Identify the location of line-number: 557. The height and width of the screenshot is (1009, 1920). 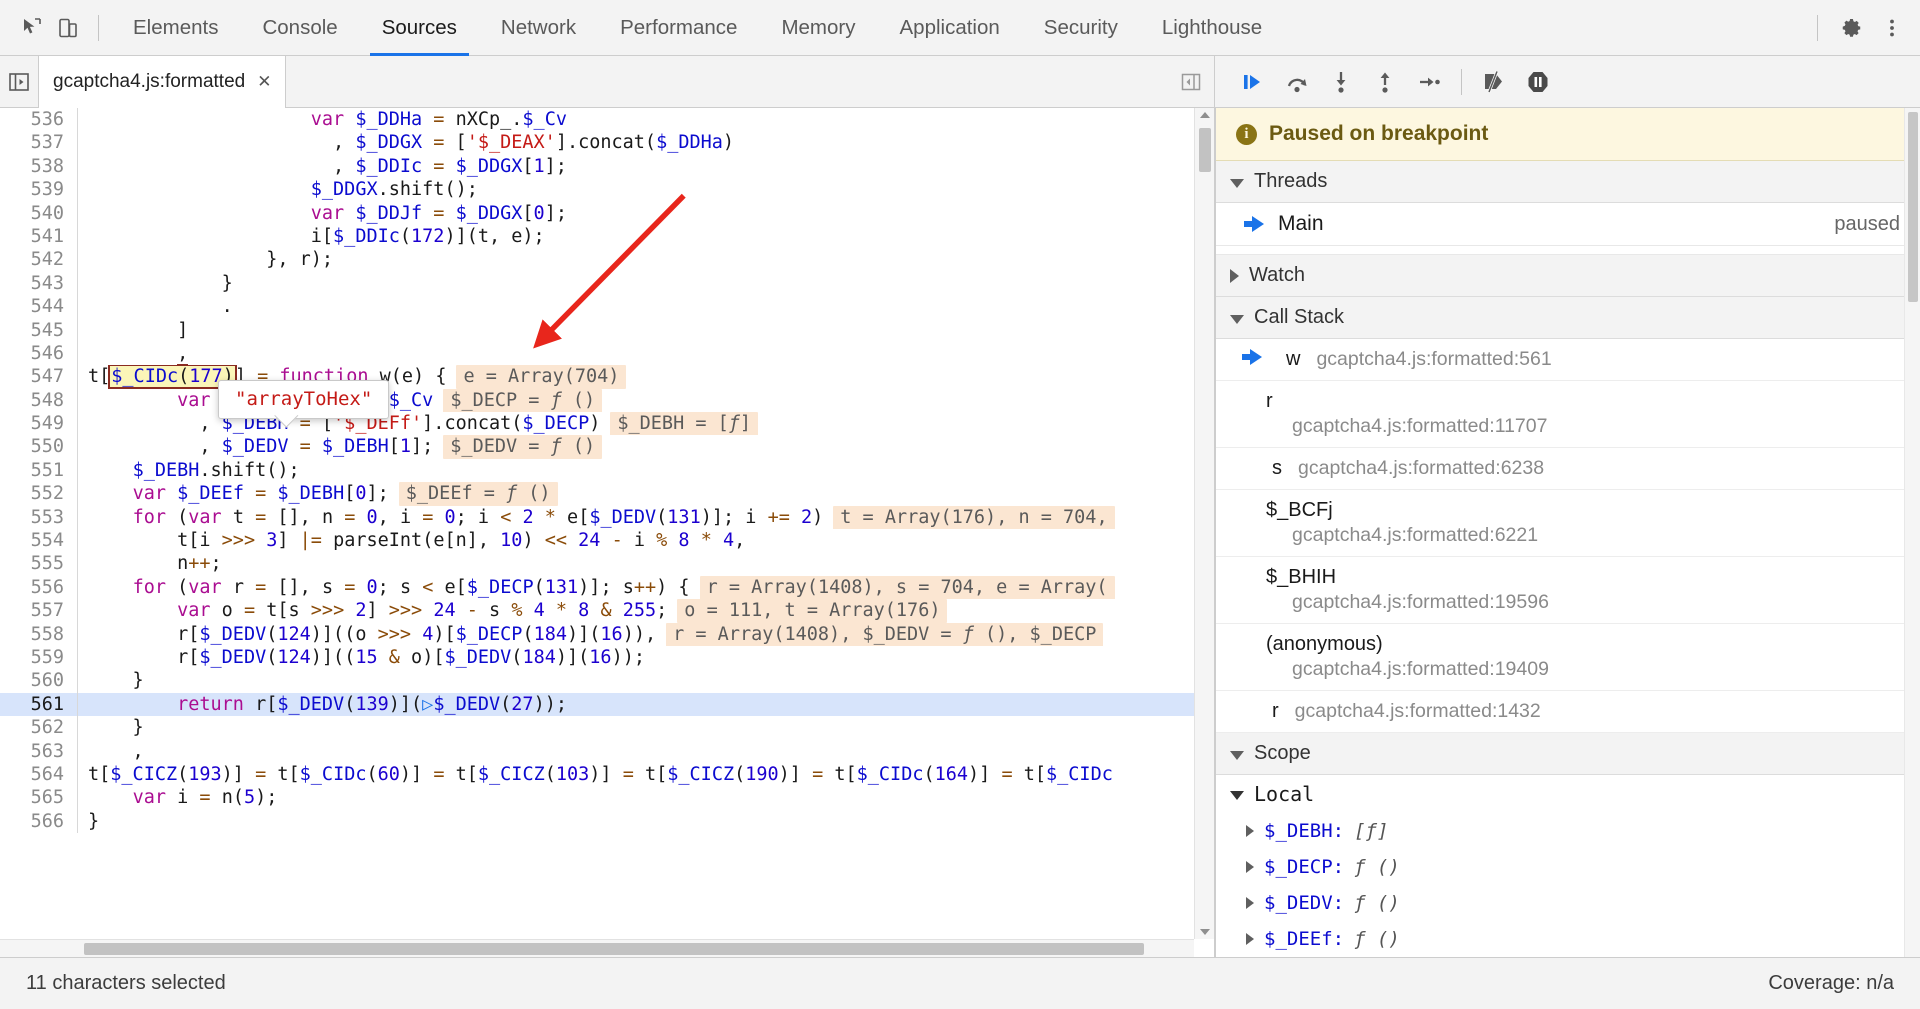
(39, 611).